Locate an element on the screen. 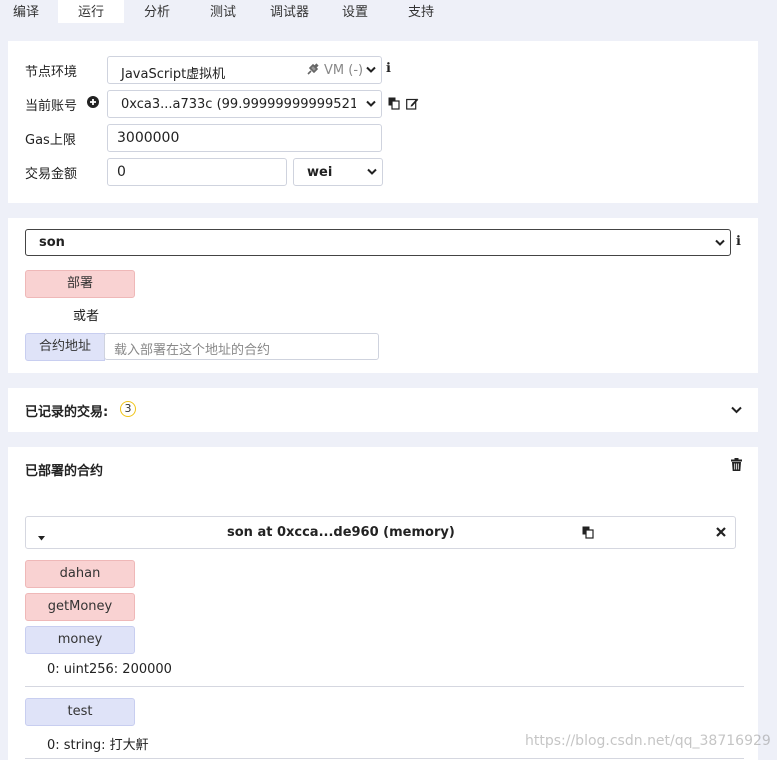 The image size is (777, 760). caret-down-icon is located at coordinates (41, 537).